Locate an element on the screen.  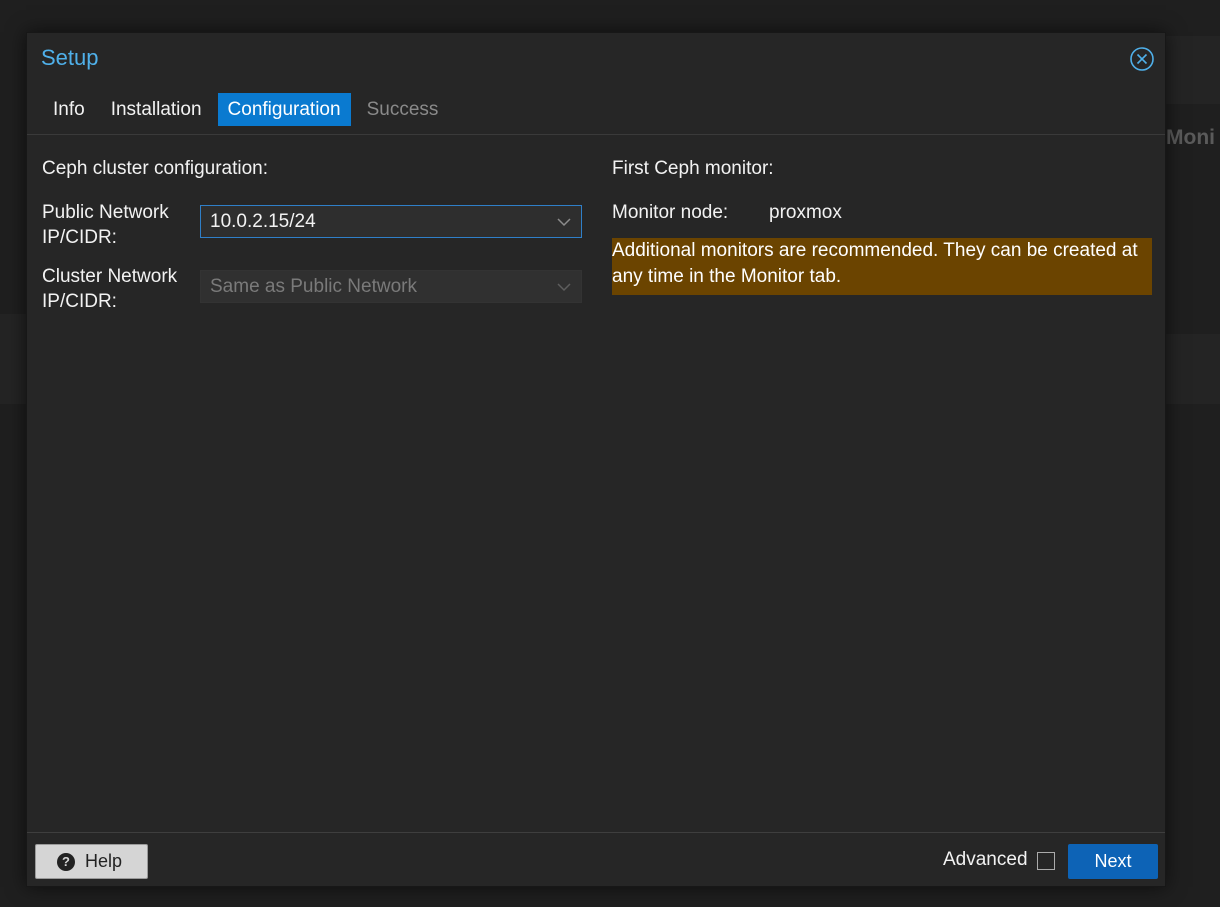
cluster-network-label-line1: Cluster Network is located at coordinates (110, 276).